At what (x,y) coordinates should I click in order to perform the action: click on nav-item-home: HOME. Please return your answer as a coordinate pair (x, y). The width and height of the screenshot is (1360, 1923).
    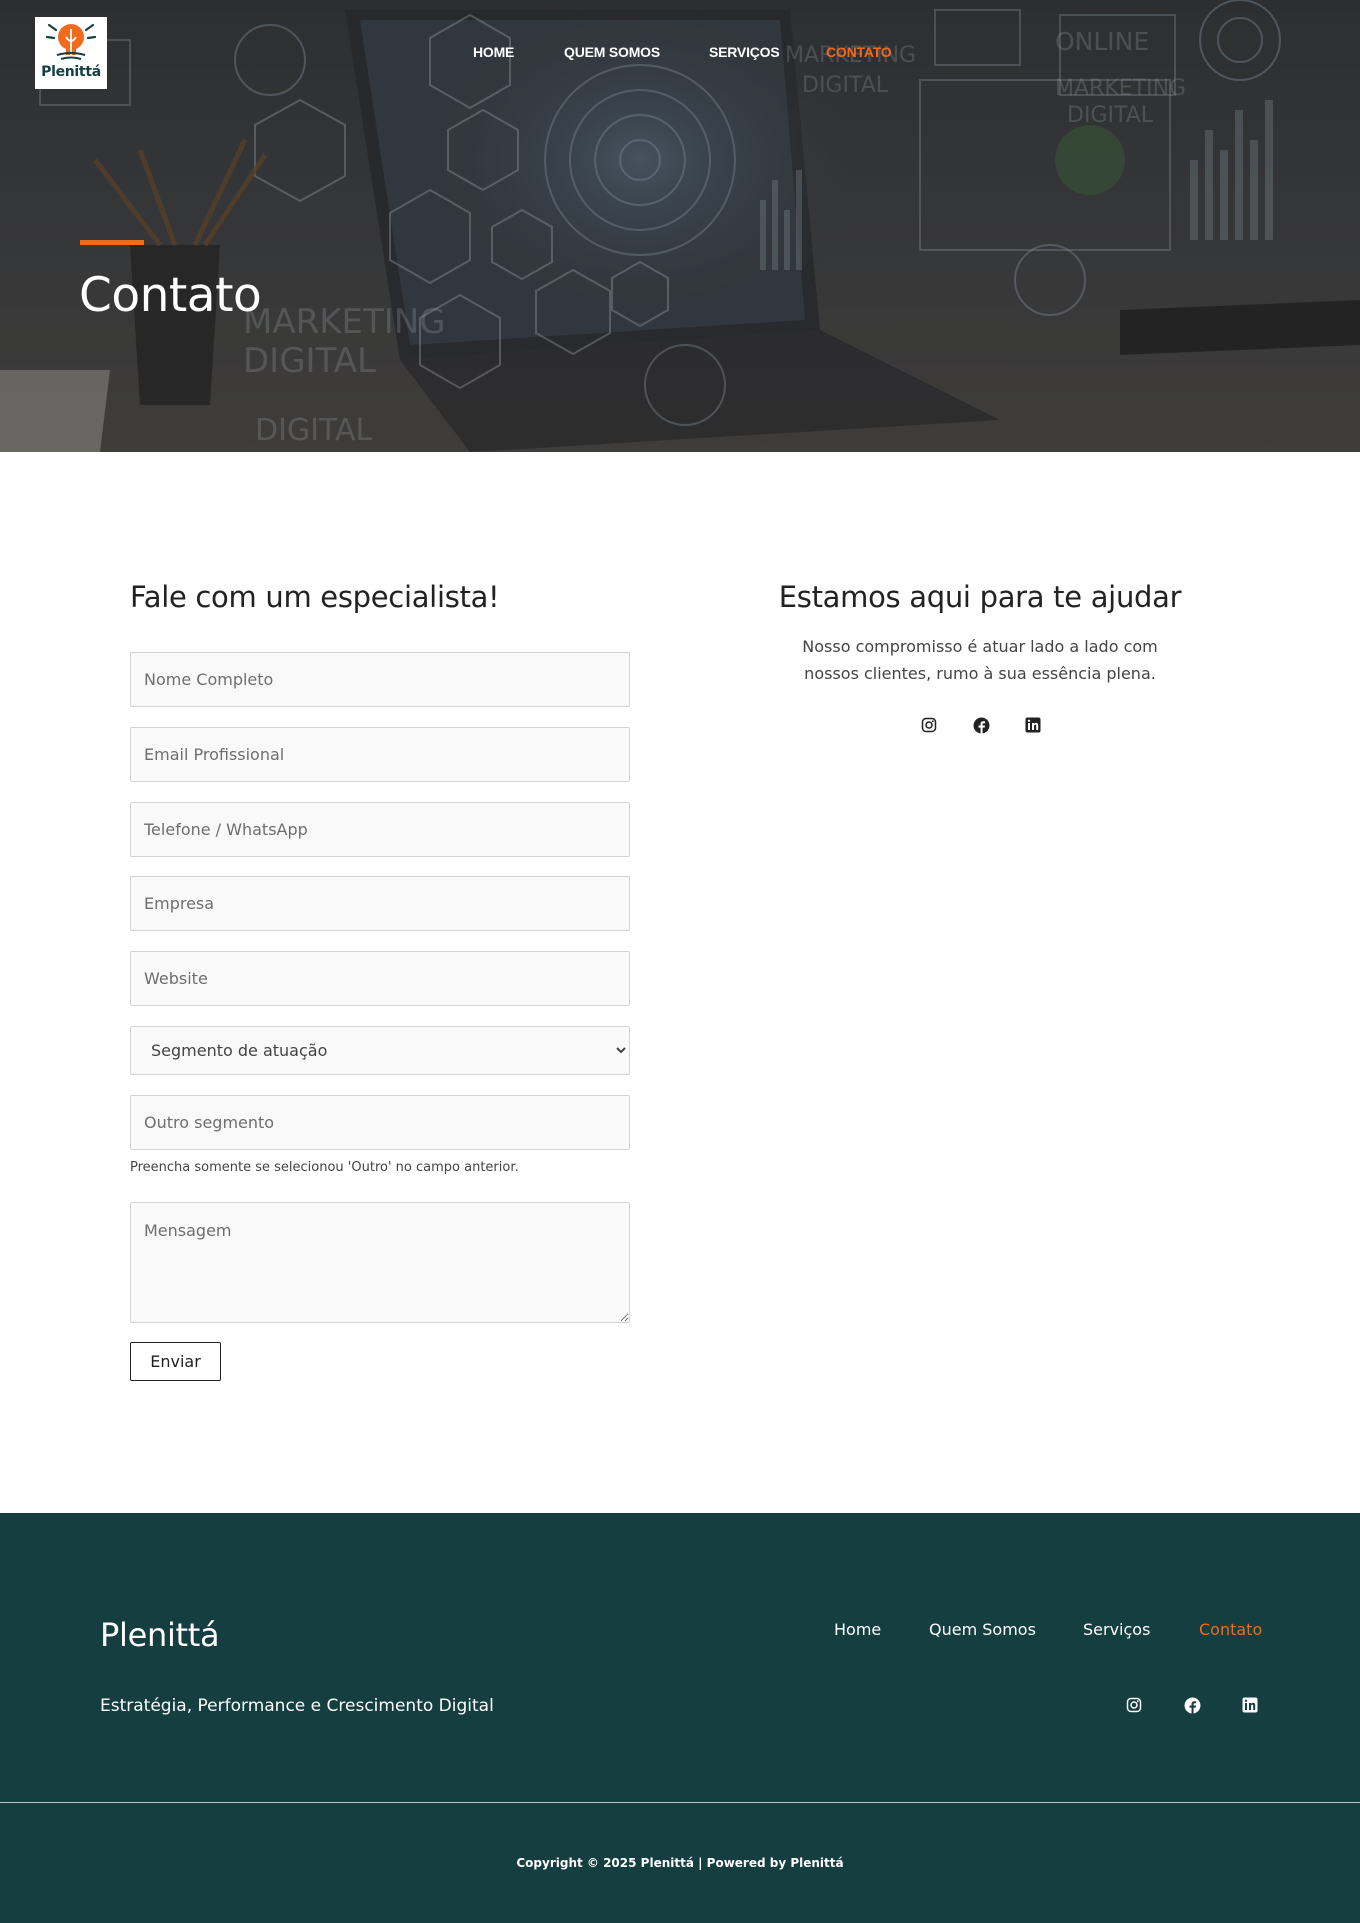
    Looking at the image, I should click on (493, 52).